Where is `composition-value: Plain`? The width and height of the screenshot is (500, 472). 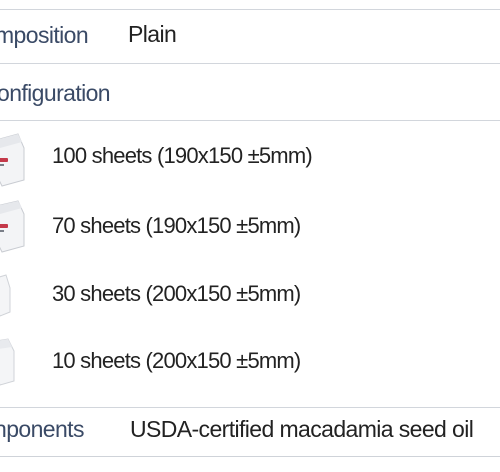 composition-value: Plain is located at coordinates (152, 34).